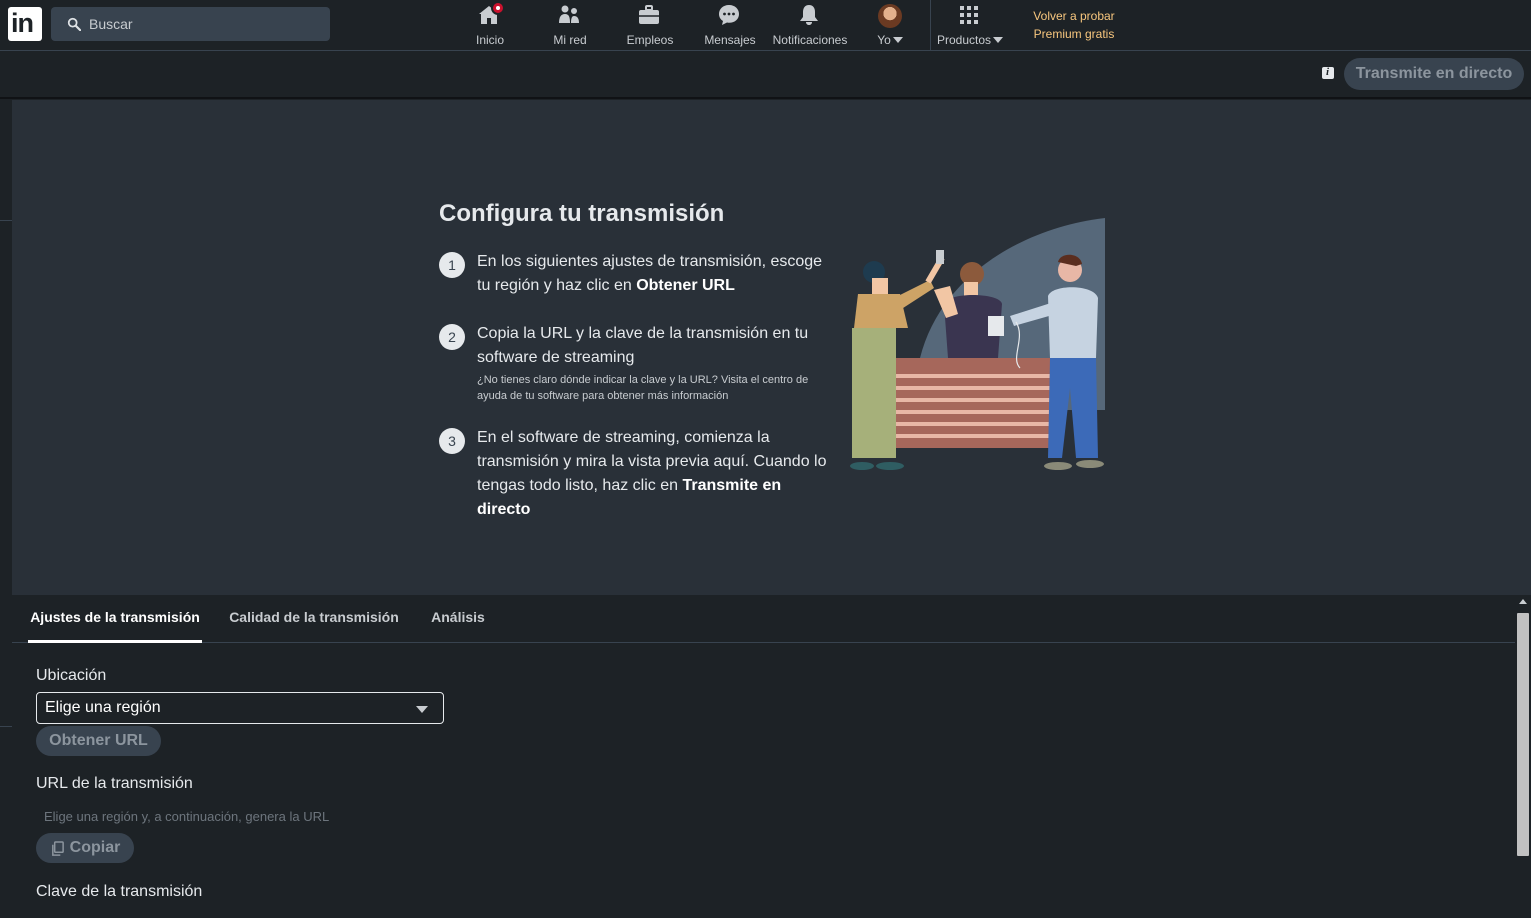 Image resolution: width=1531 pixels, height=918 pixels. What do you see at coordinates (452, 441) in the screenshot?
I see `step-number: 3` at bounding box center [452, 441].